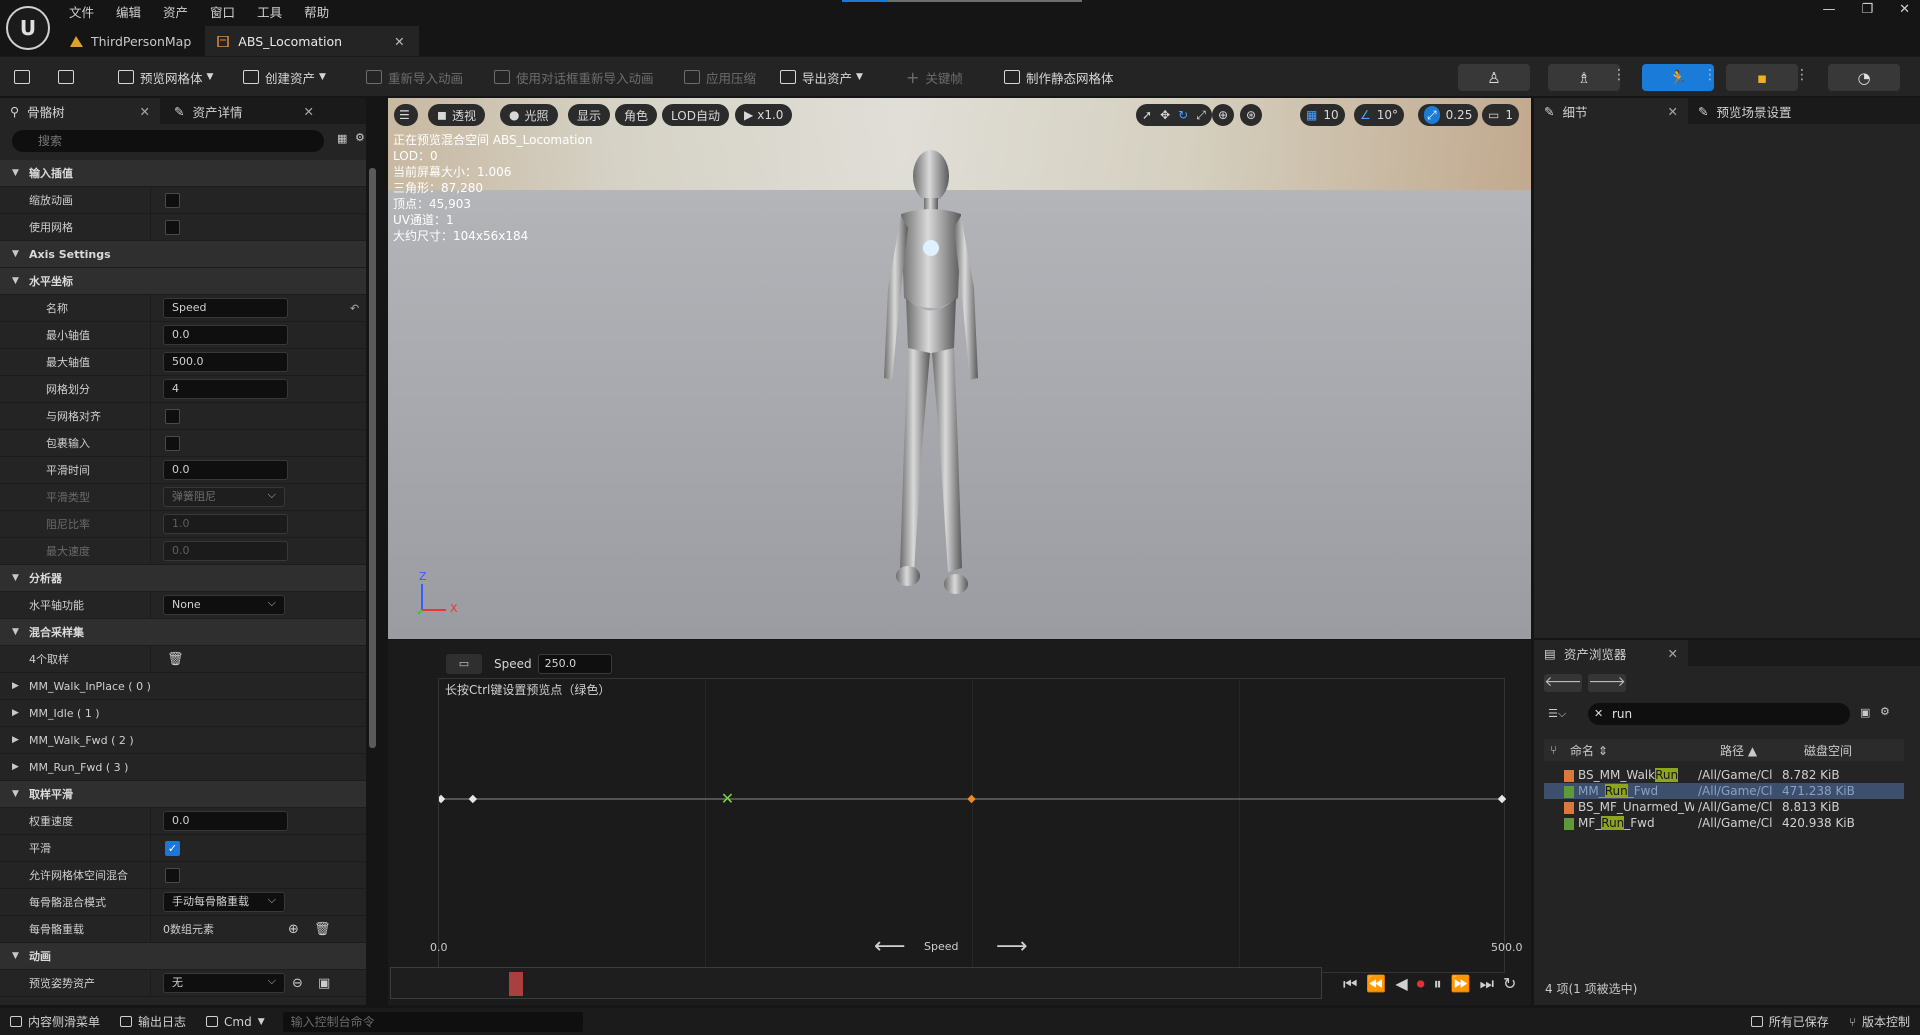 The width and height of the screenshot is (1920, 1035). I want to click on grid-view-icon: ▦, so click(342, 138).